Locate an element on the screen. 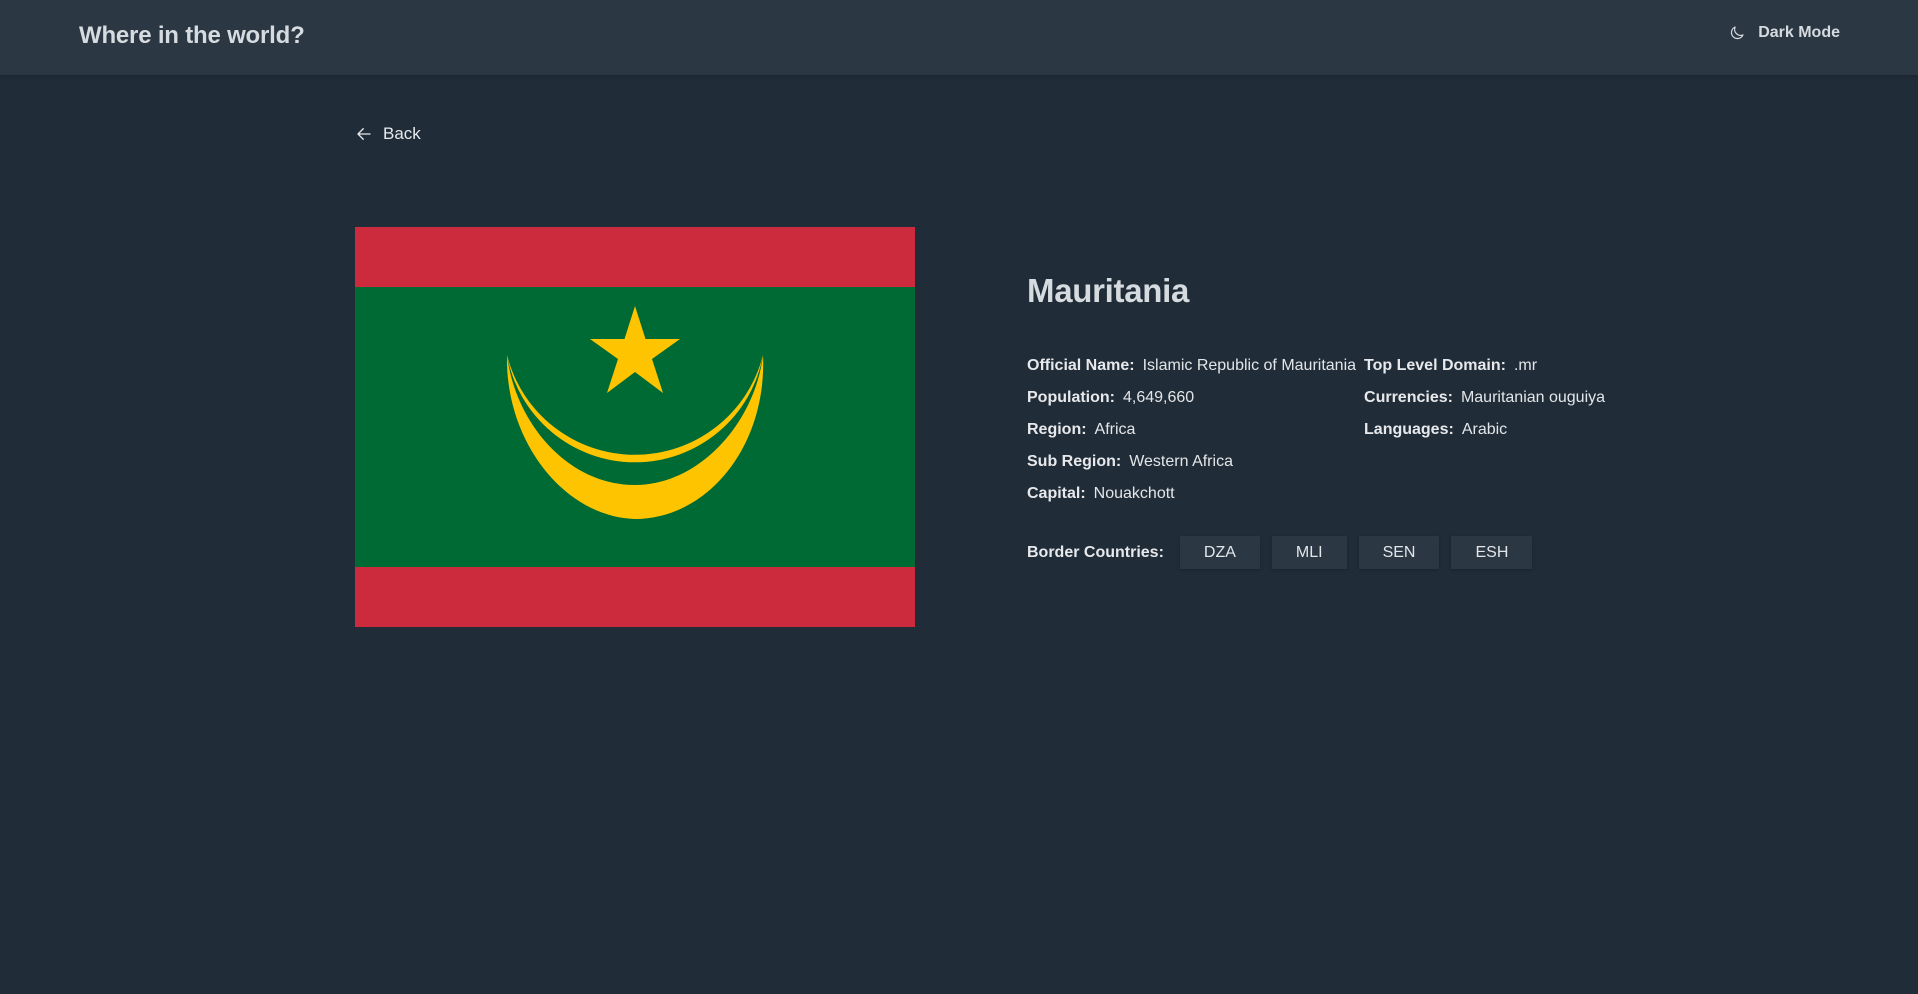 This screenshot has width=1918, height=994. field-label: Top Level Domain: is located at coordinates (1435, 365).